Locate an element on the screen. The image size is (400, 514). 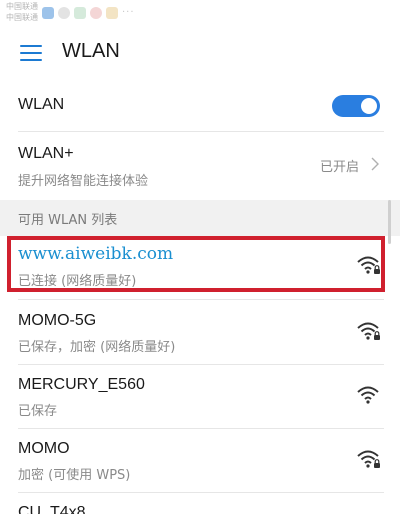
network-item: MOMO 加密 (可使用 WPS) is located at coordinates (200, 460).